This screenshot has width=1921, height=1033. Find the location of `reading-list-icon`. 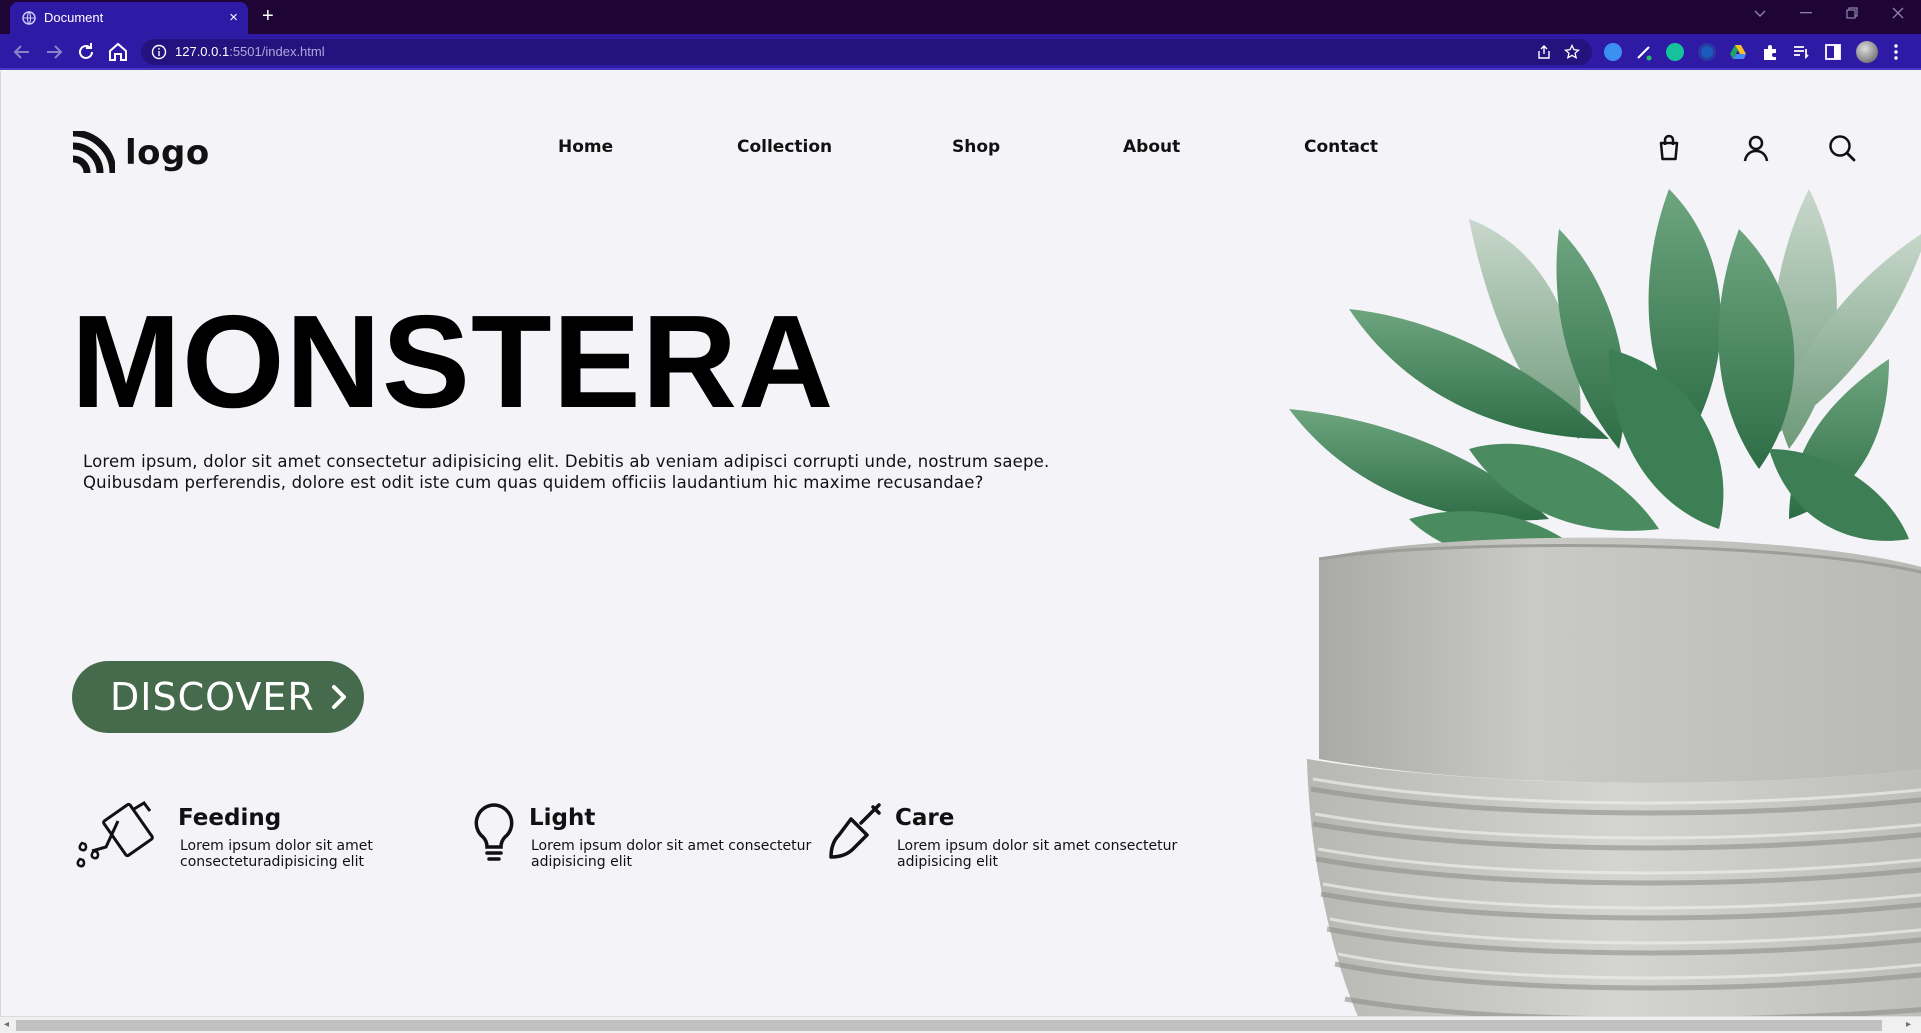

reading-list-icon is located at coordinates (1801, 52).